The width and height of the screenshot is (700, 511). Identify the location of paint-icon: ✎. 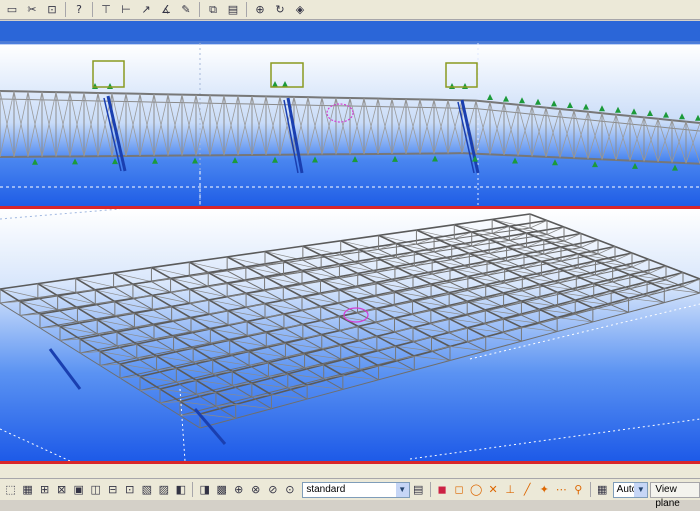
(186, 10).